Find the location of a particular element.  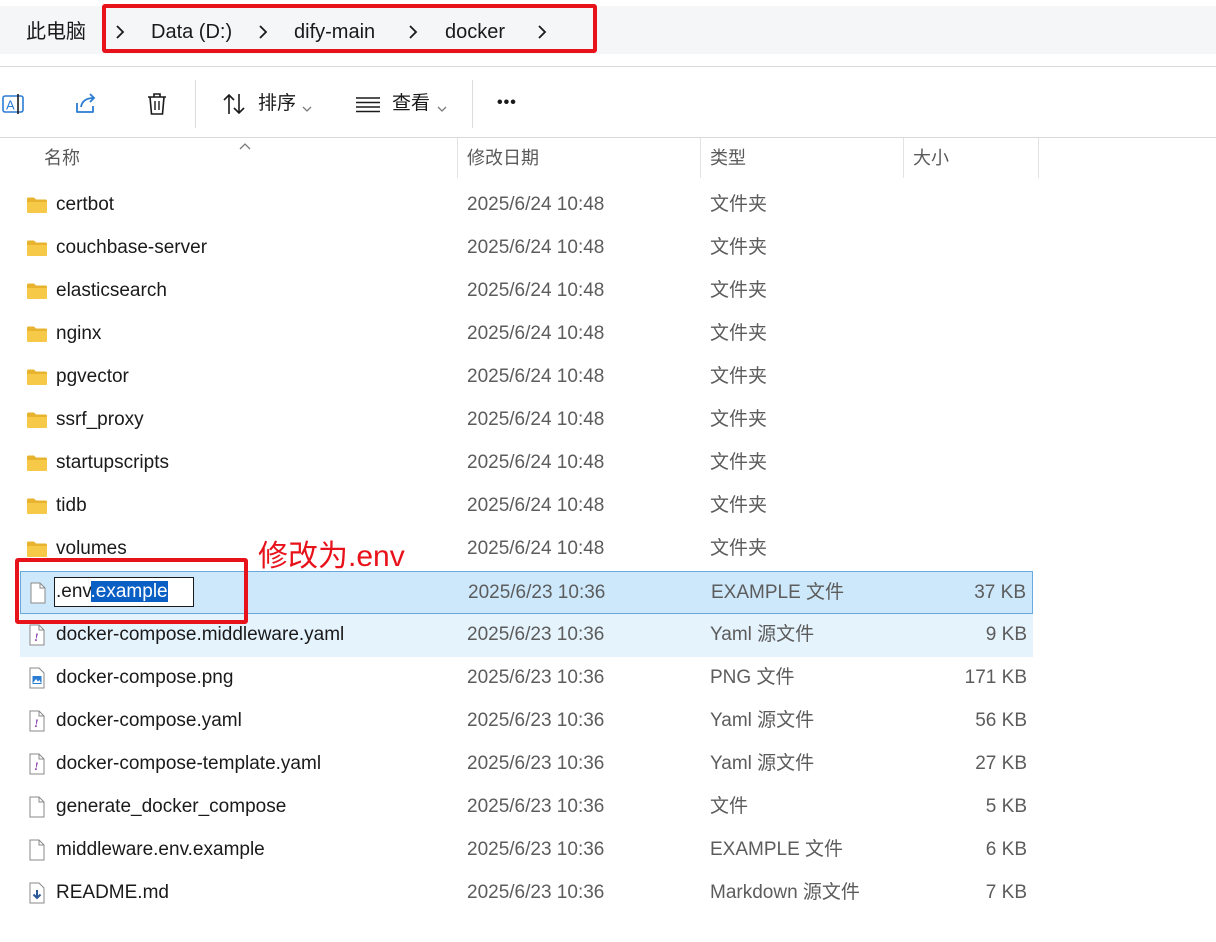

file-name: elasticsearch is located at coordinates (111, 290).